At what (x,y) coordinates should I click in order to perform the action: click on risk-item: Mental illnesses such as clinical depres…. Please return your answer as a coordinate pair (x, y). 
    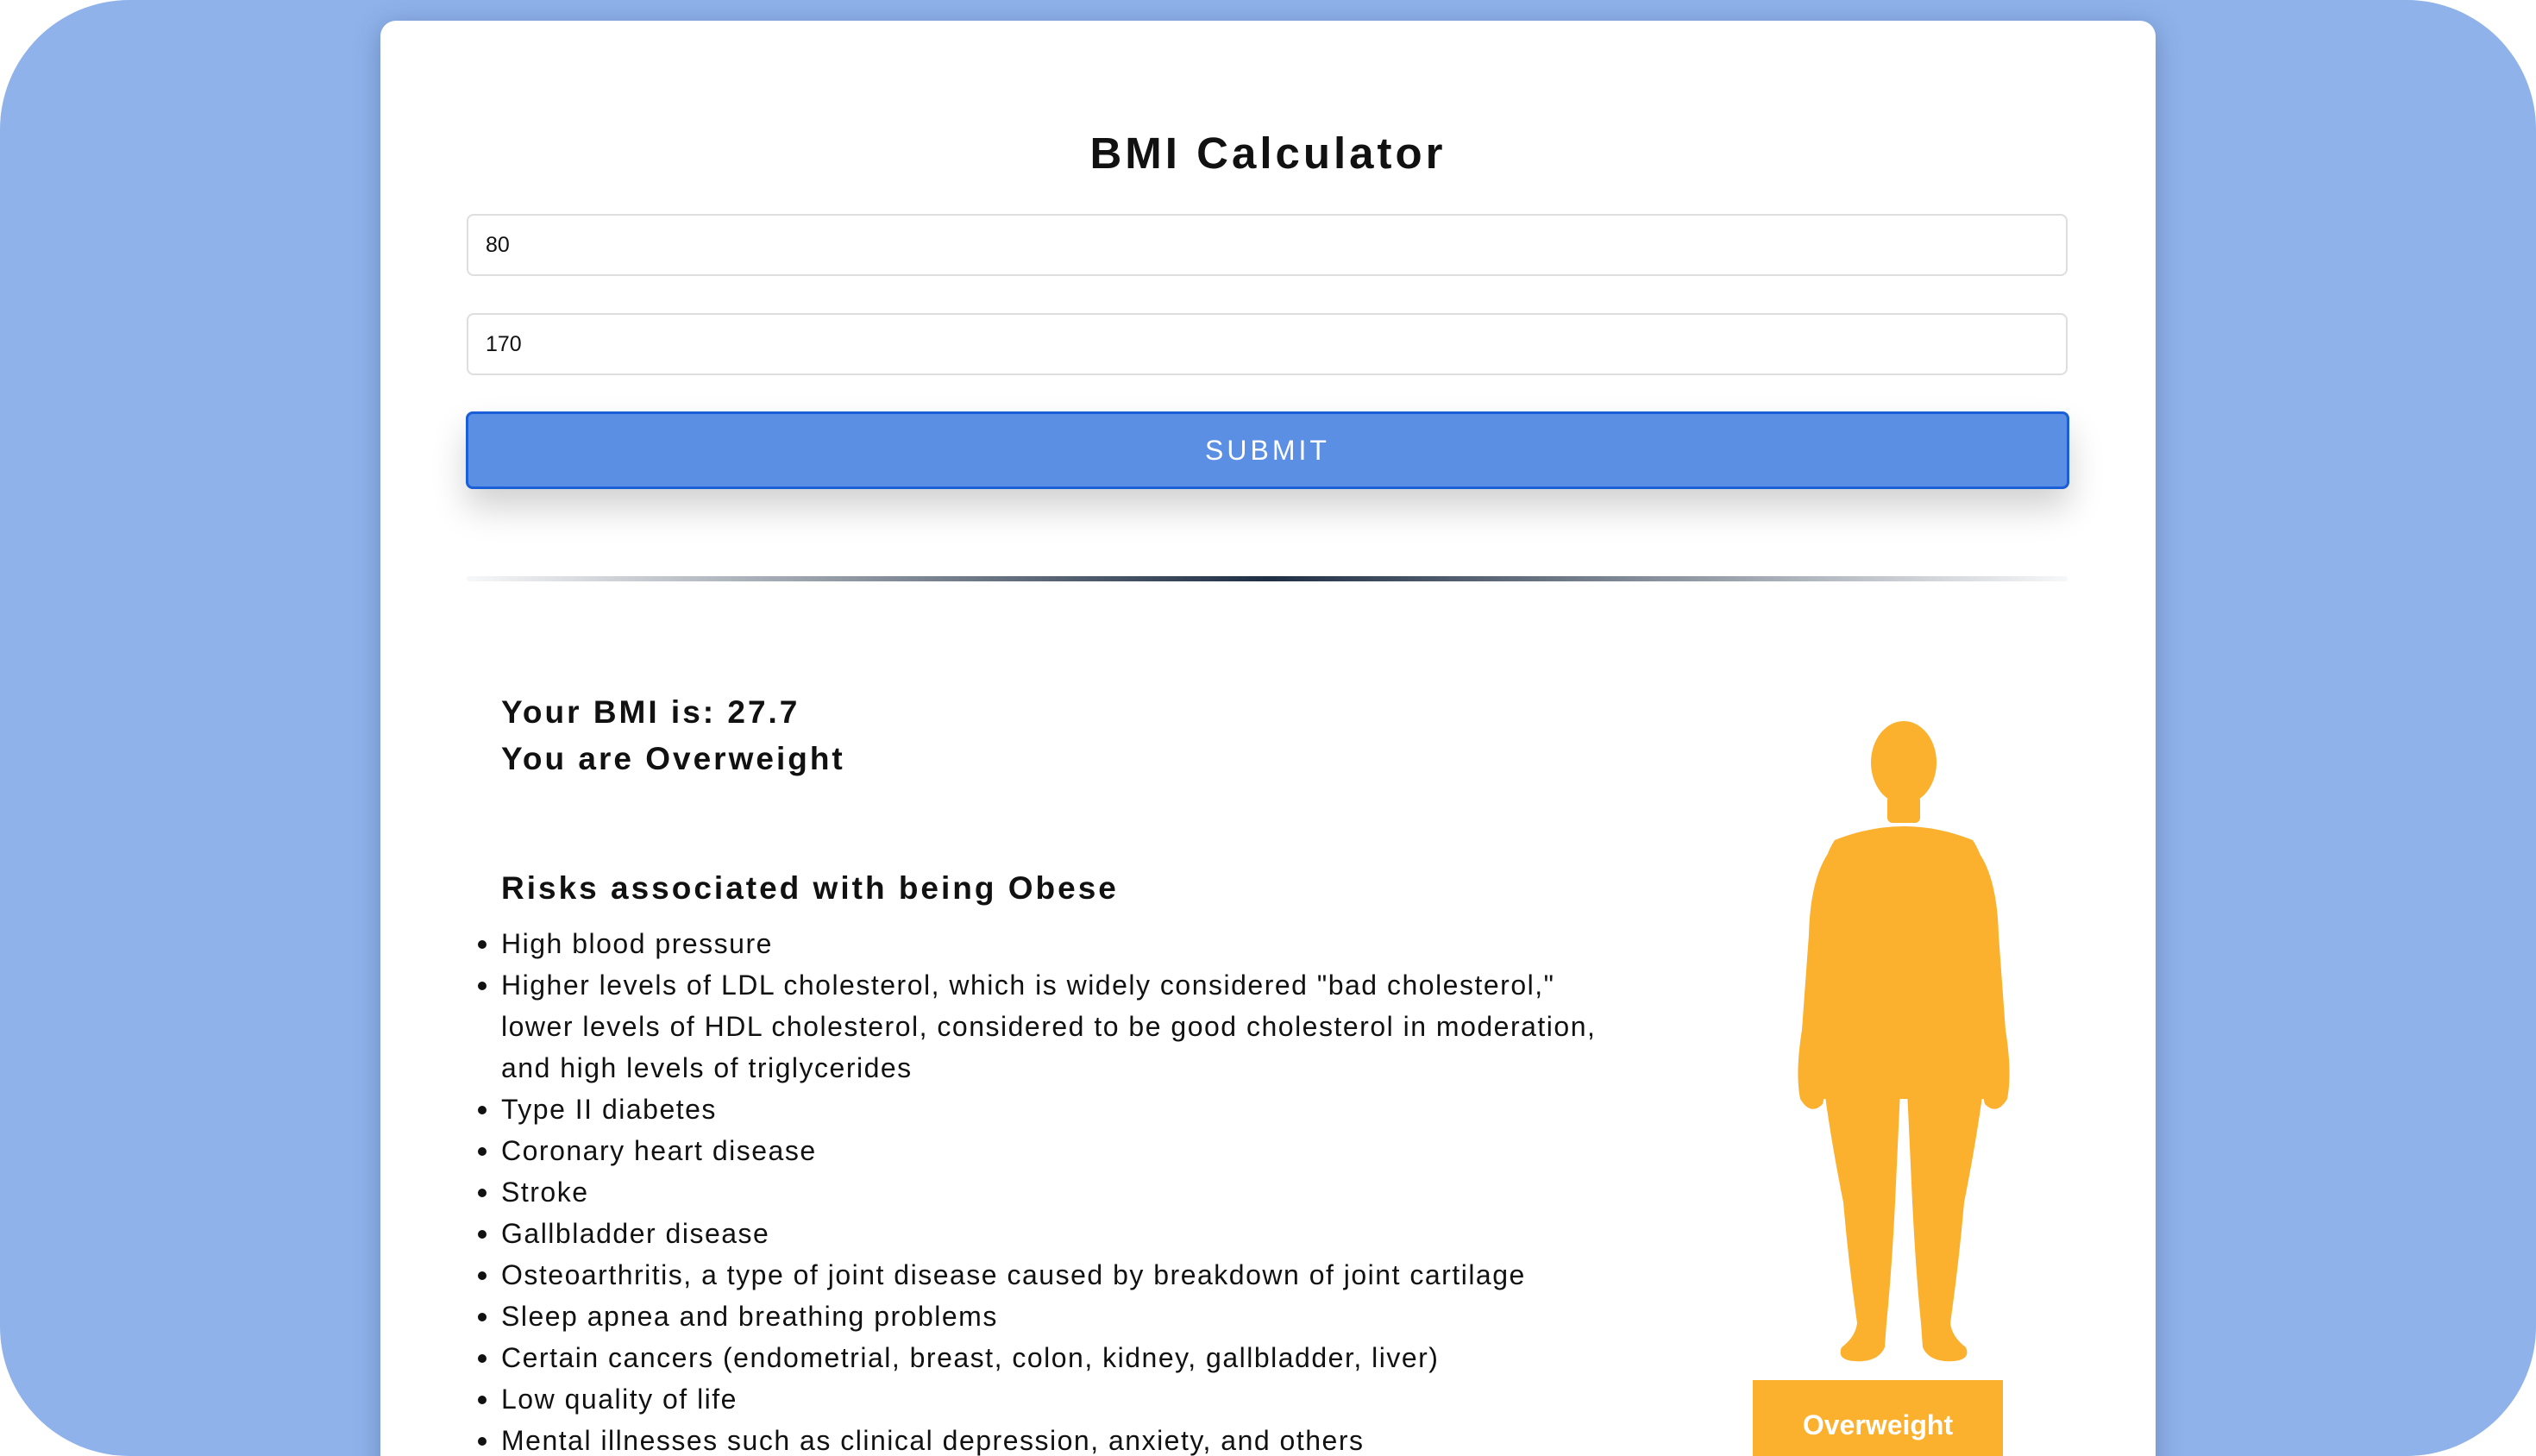
    Looking at the image, I should click on (1050, 1438).